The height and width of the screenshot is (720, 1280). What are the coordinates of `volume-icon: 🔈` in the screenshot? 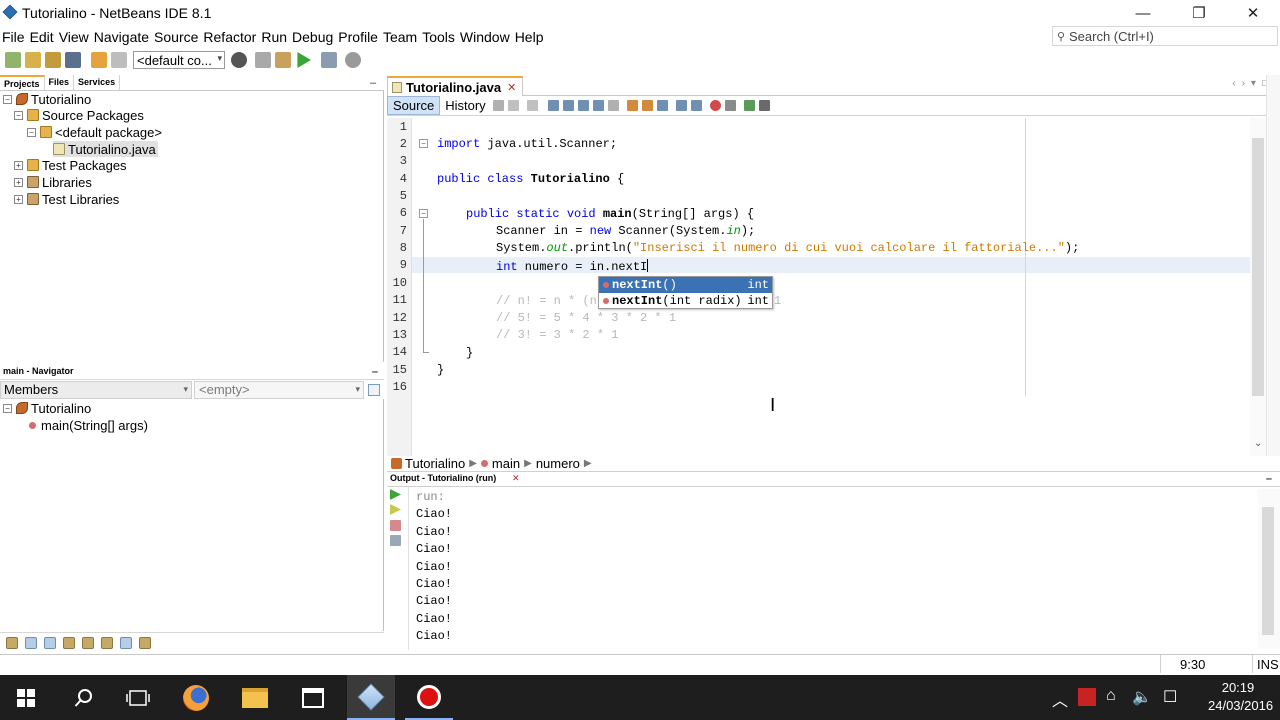 It's located at (1142, 697).